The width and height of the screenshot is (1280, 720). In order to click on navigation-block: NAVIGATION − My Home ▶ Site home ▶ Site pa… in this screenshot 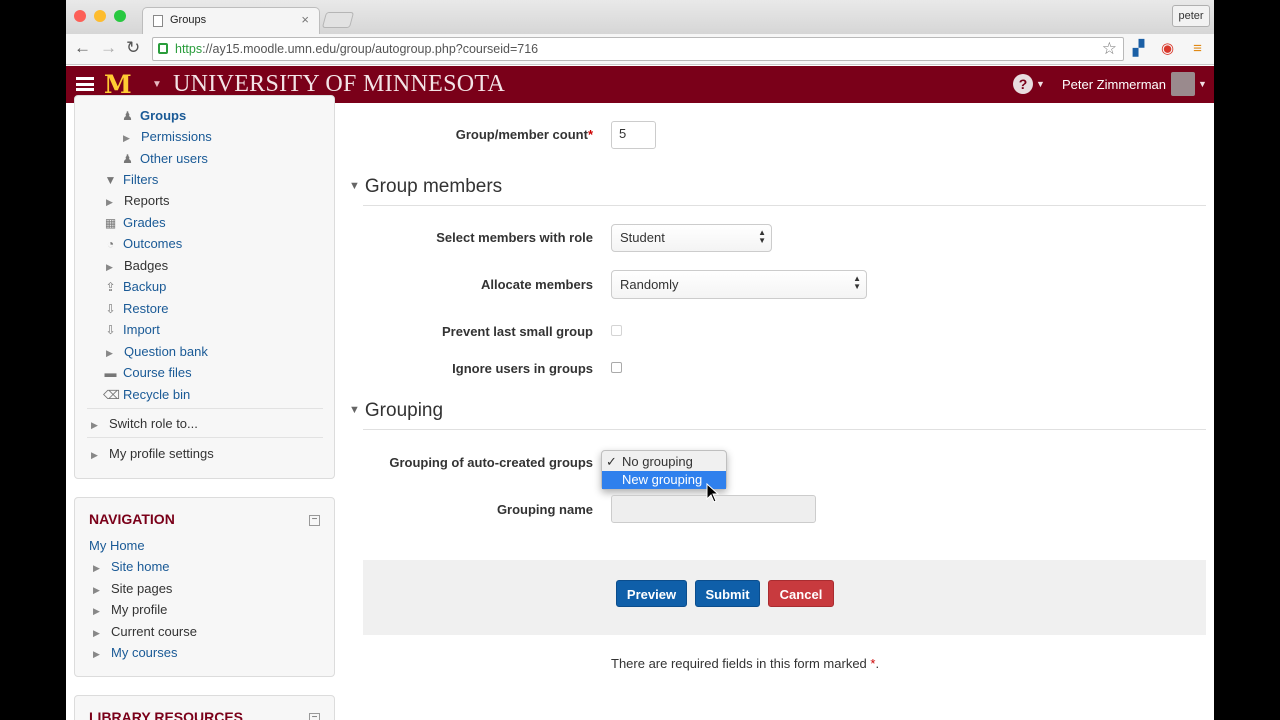, I will do `click(204, 587)`.